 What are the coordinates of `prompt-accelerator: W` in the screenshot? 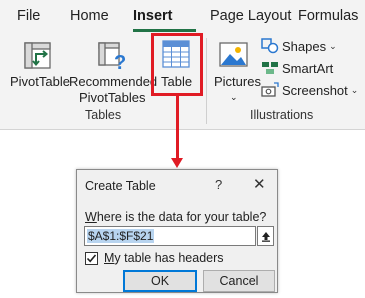 It's located at (91, 217).